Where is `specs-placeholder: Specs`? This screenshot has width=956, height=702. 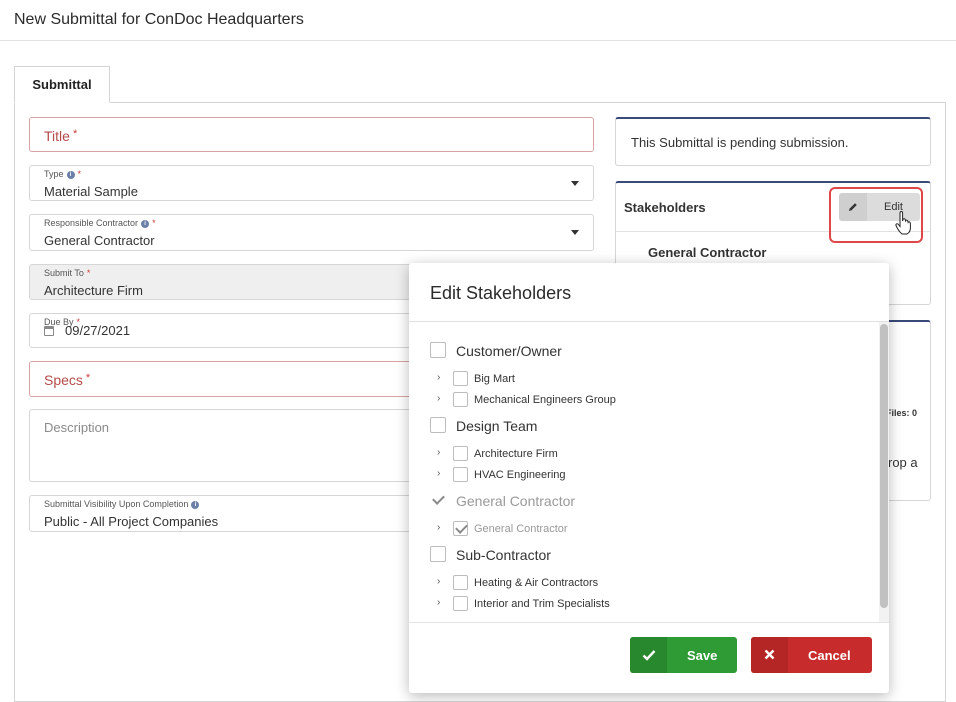
specs-placeholder: Specs is located at coordinates (63, 380).